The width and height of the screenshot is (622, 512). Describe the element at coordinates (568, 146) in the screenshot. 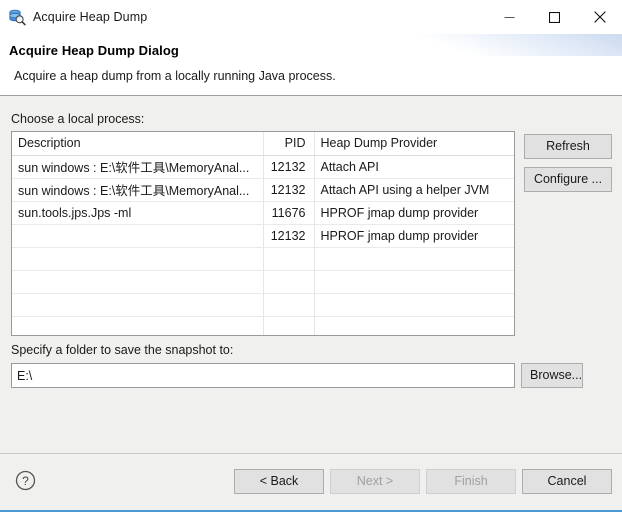

I see `refresh-button: Refresh` at that location.